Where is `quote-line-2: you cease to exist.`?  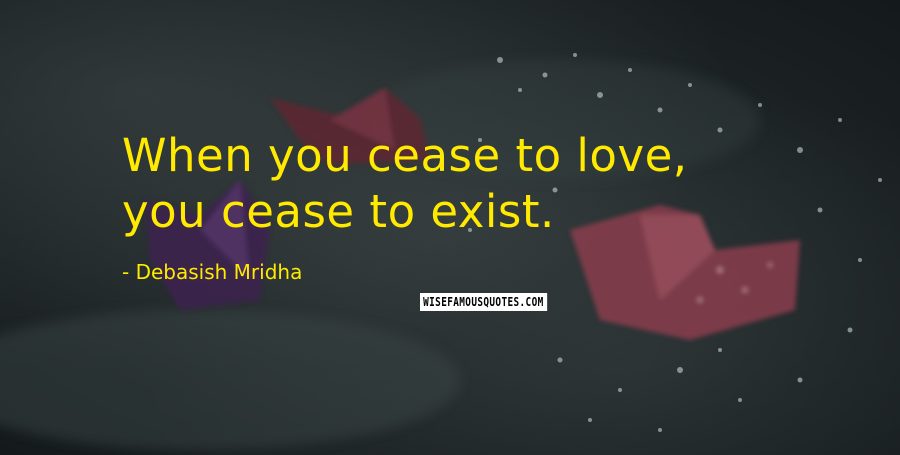
quote-line-2: you cease to exist. is located at coordinates (338, 211).